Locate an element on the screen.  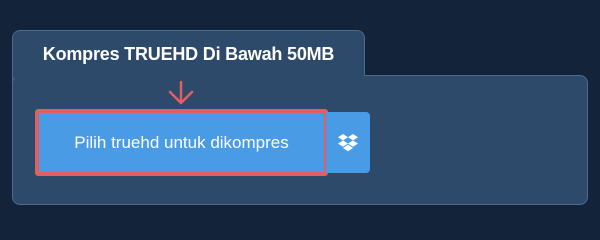
panel-seam is located at coordinates (188, 76).